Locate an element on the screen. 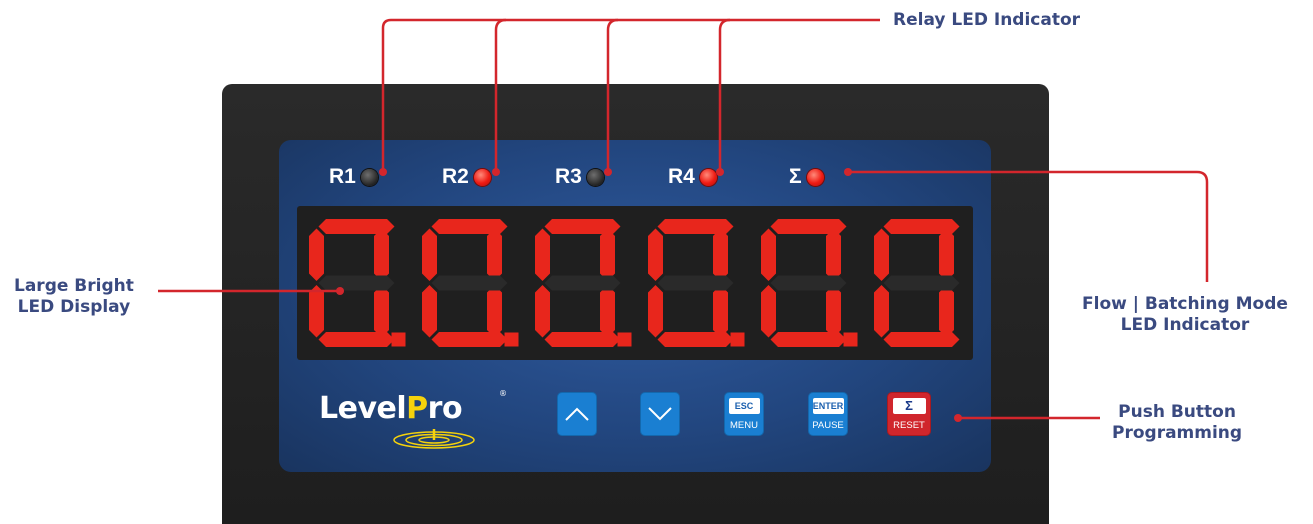 The width and height of the screenshot is (1313, 524). levelpro-logo: LevelPro ® is located at coordinates (414, 420).